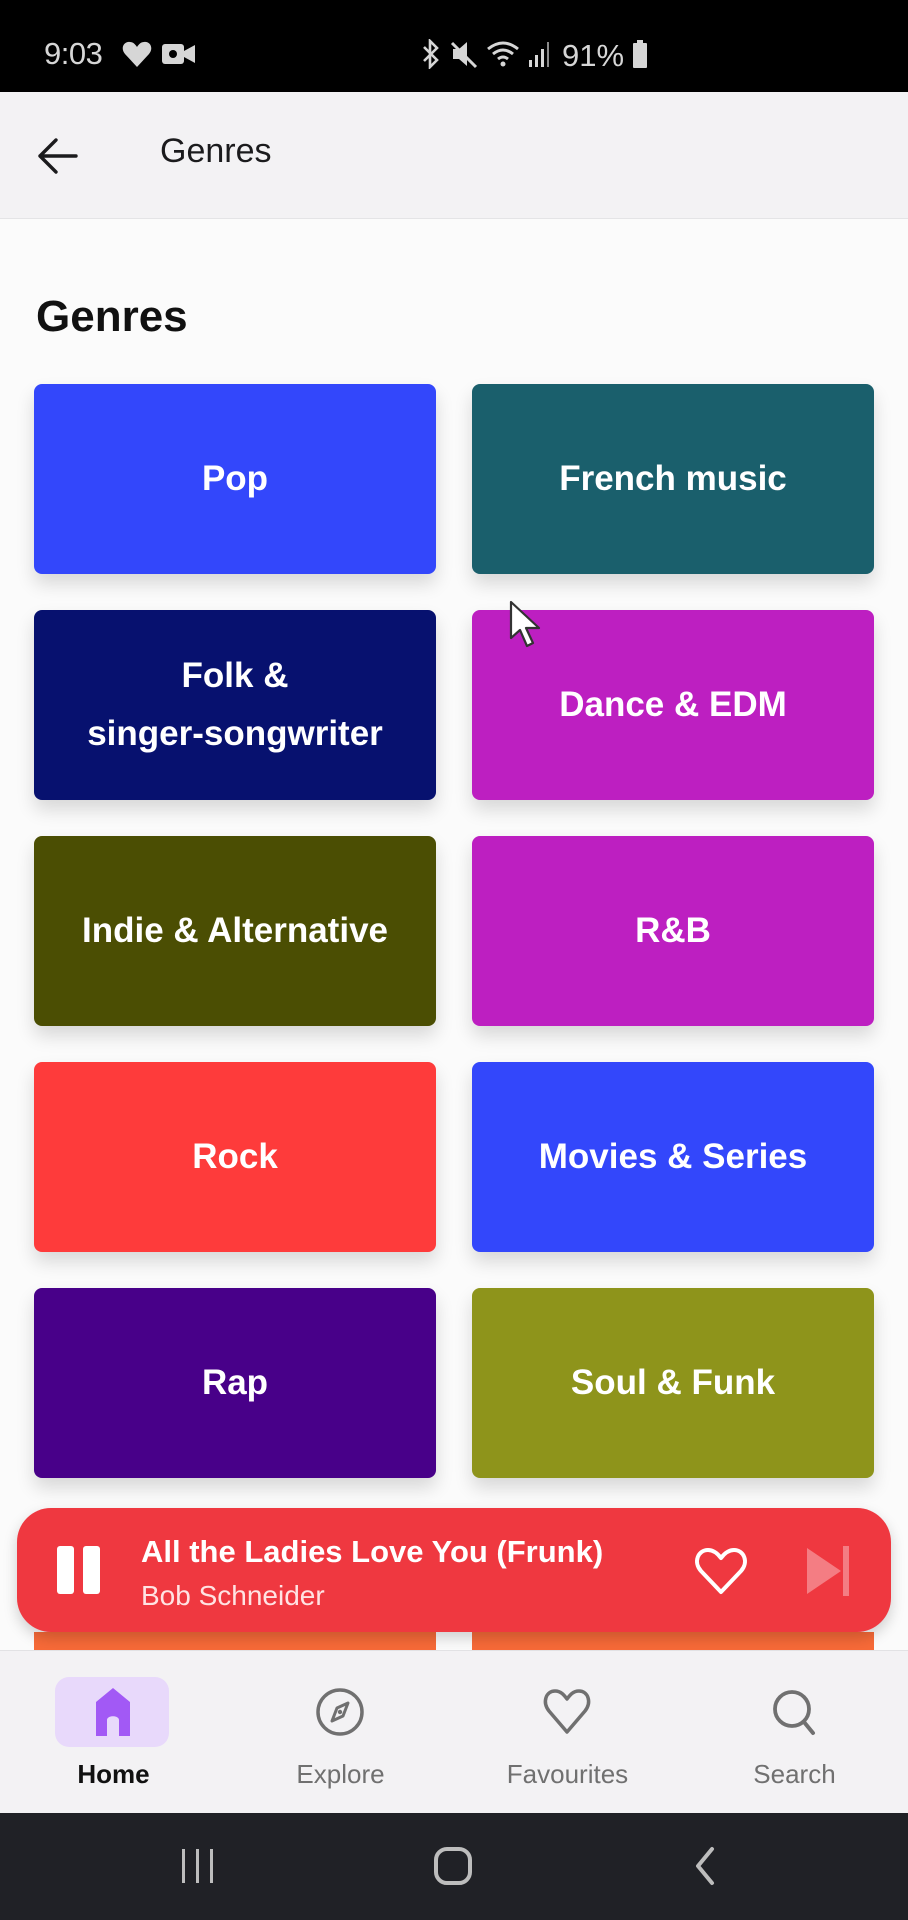 The image size is (908, 1920). I want to click on genre-label: Rap, so click(235, 1383).